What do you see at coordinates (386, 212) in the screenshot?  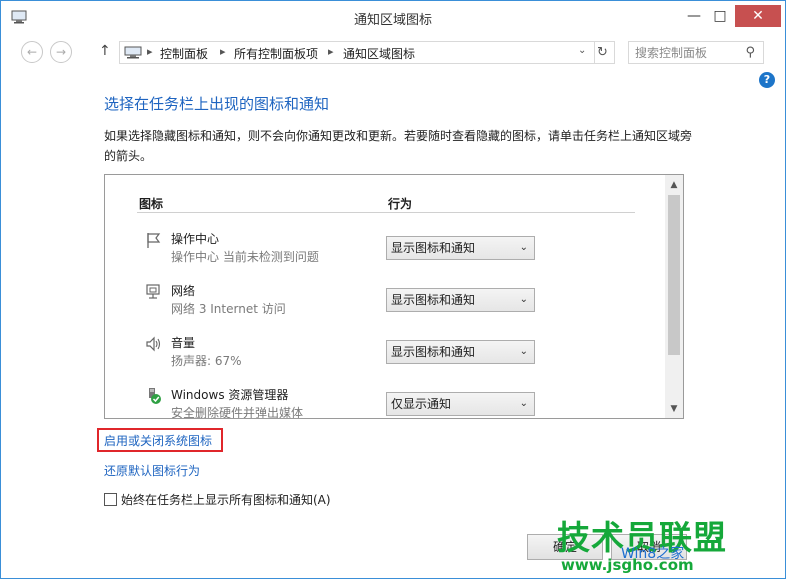 I see `divider` at bounding box center [386, 212].